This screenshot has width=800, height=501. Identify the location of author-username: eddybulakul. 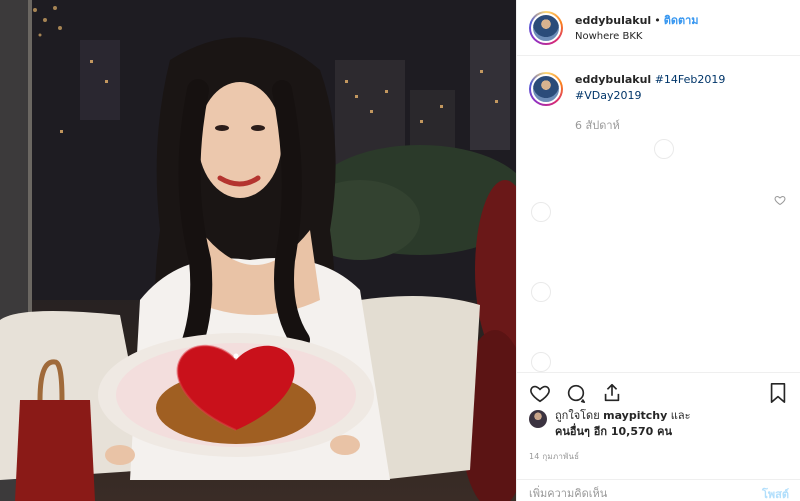
(613, 20).